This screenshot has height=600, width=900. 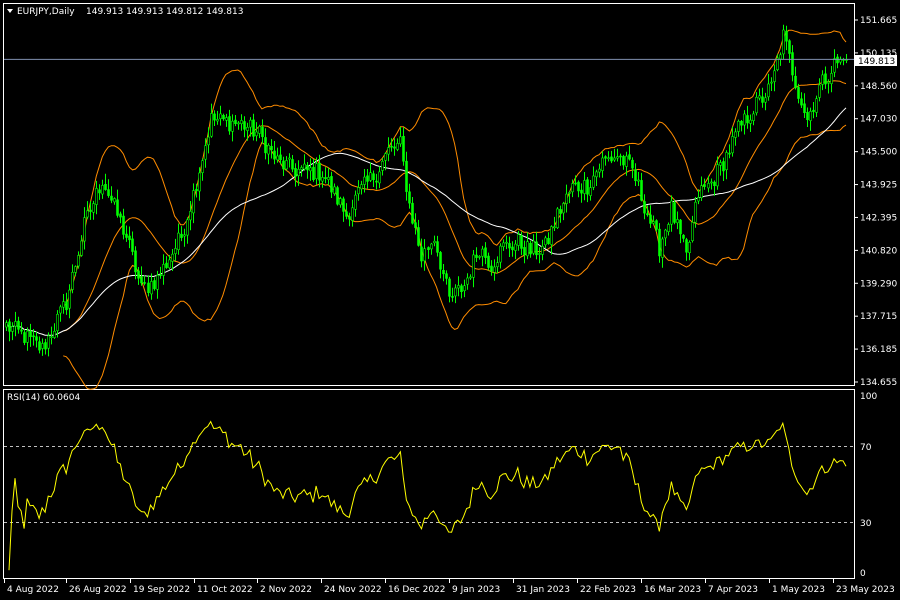 I want to click on rsi-tick-100: 100, so click(x=868, y=397).